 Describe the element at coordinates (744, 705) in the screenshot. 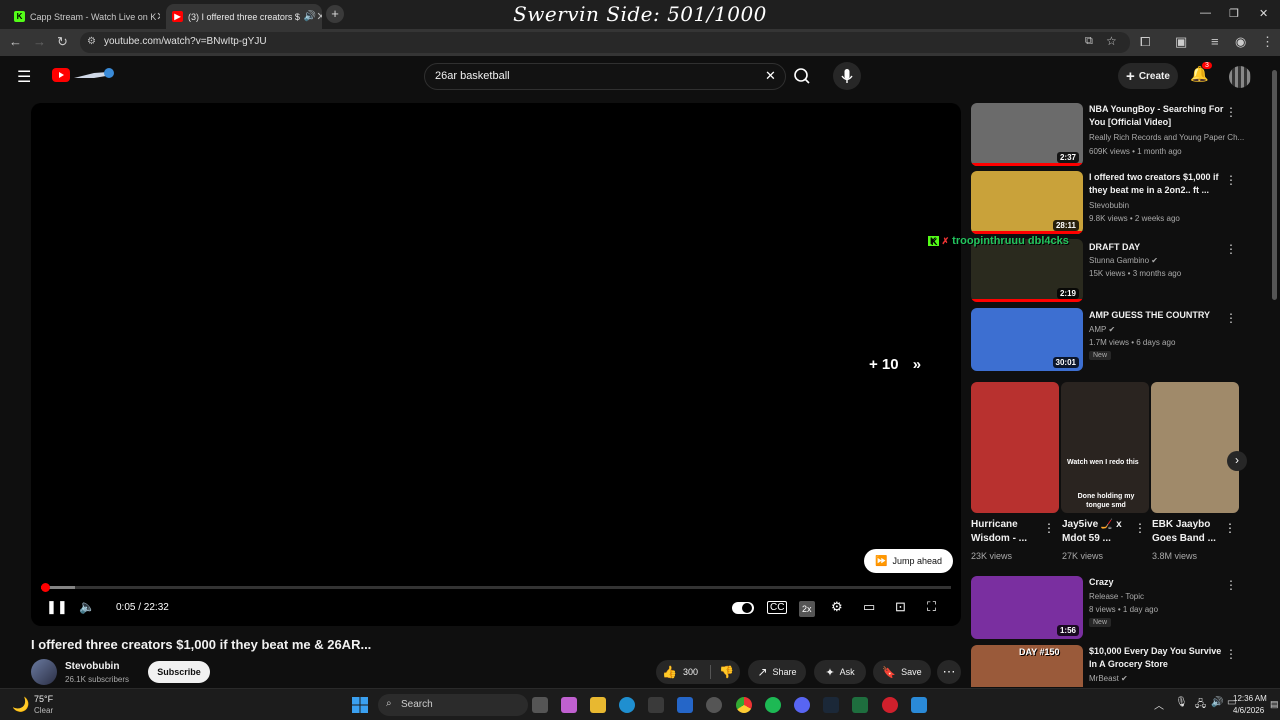

I see `chrome-icon` at that location.